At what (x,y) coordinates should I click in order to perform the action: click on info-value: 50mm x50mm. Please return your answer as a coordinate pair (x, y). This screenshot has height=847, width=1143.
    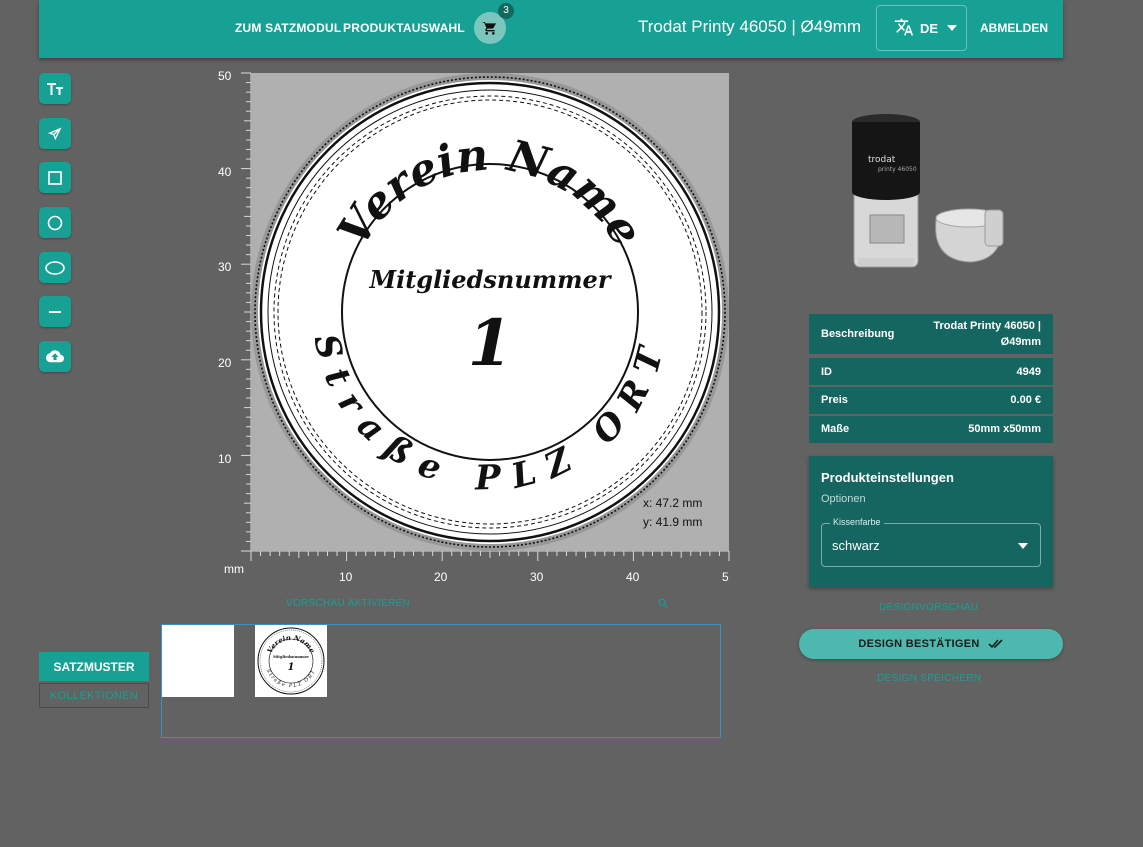
    Looking at the image, I should click on (1004, 429).